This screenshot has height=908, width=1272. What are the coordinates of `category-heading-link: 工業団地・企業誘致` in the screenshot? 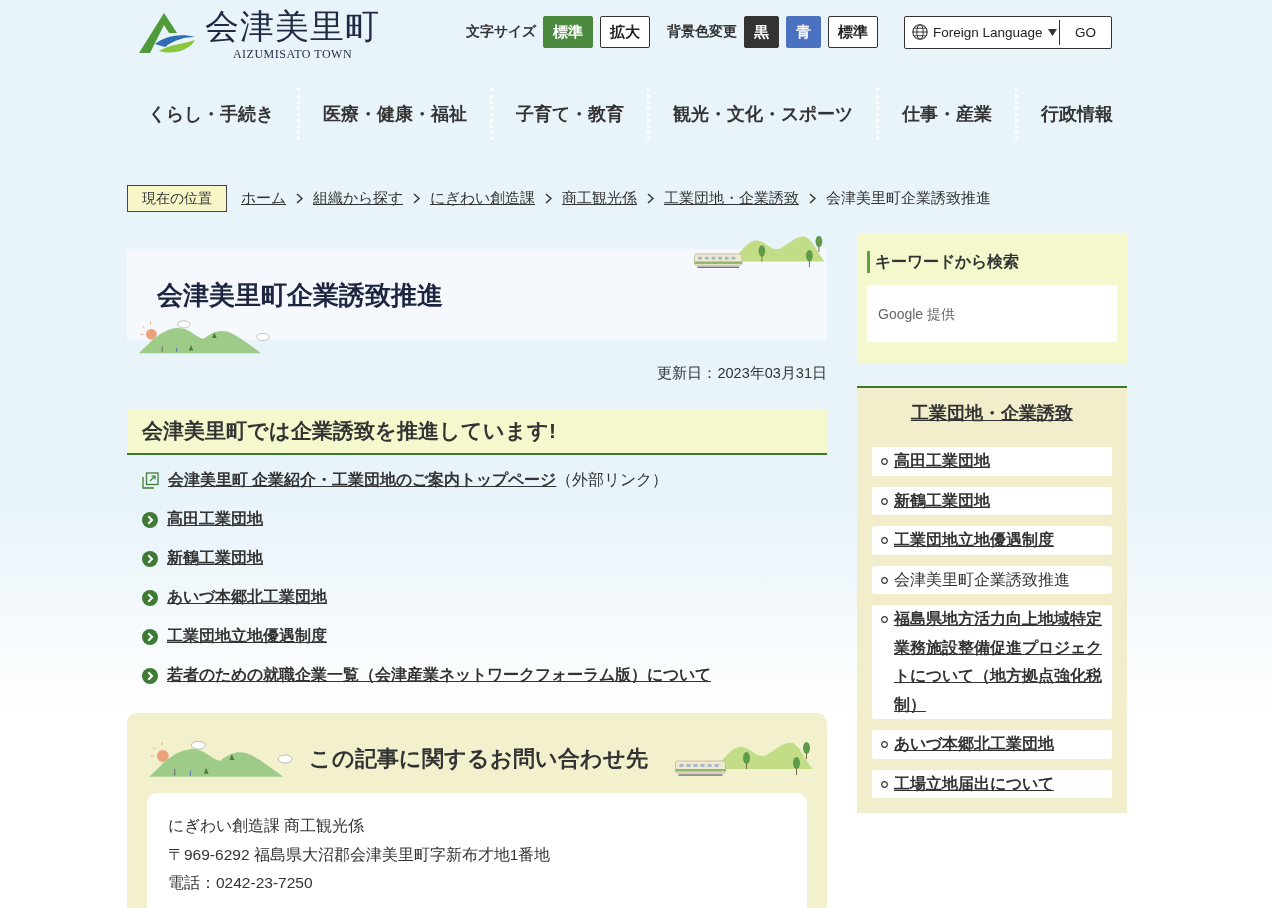 It's located at (992, 413).